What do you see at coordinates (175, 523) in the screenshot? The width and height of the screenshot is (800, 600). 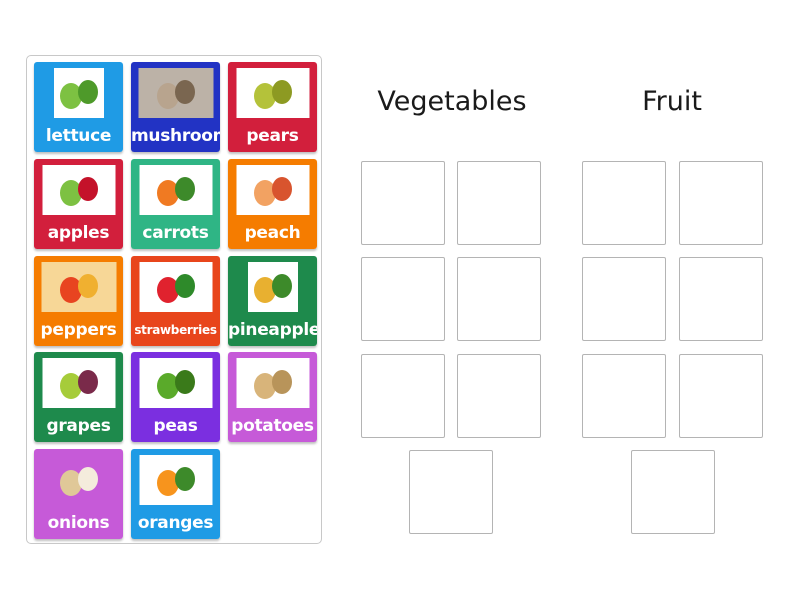 I see `tile-label: oranges` at bounding box center [175, 523].